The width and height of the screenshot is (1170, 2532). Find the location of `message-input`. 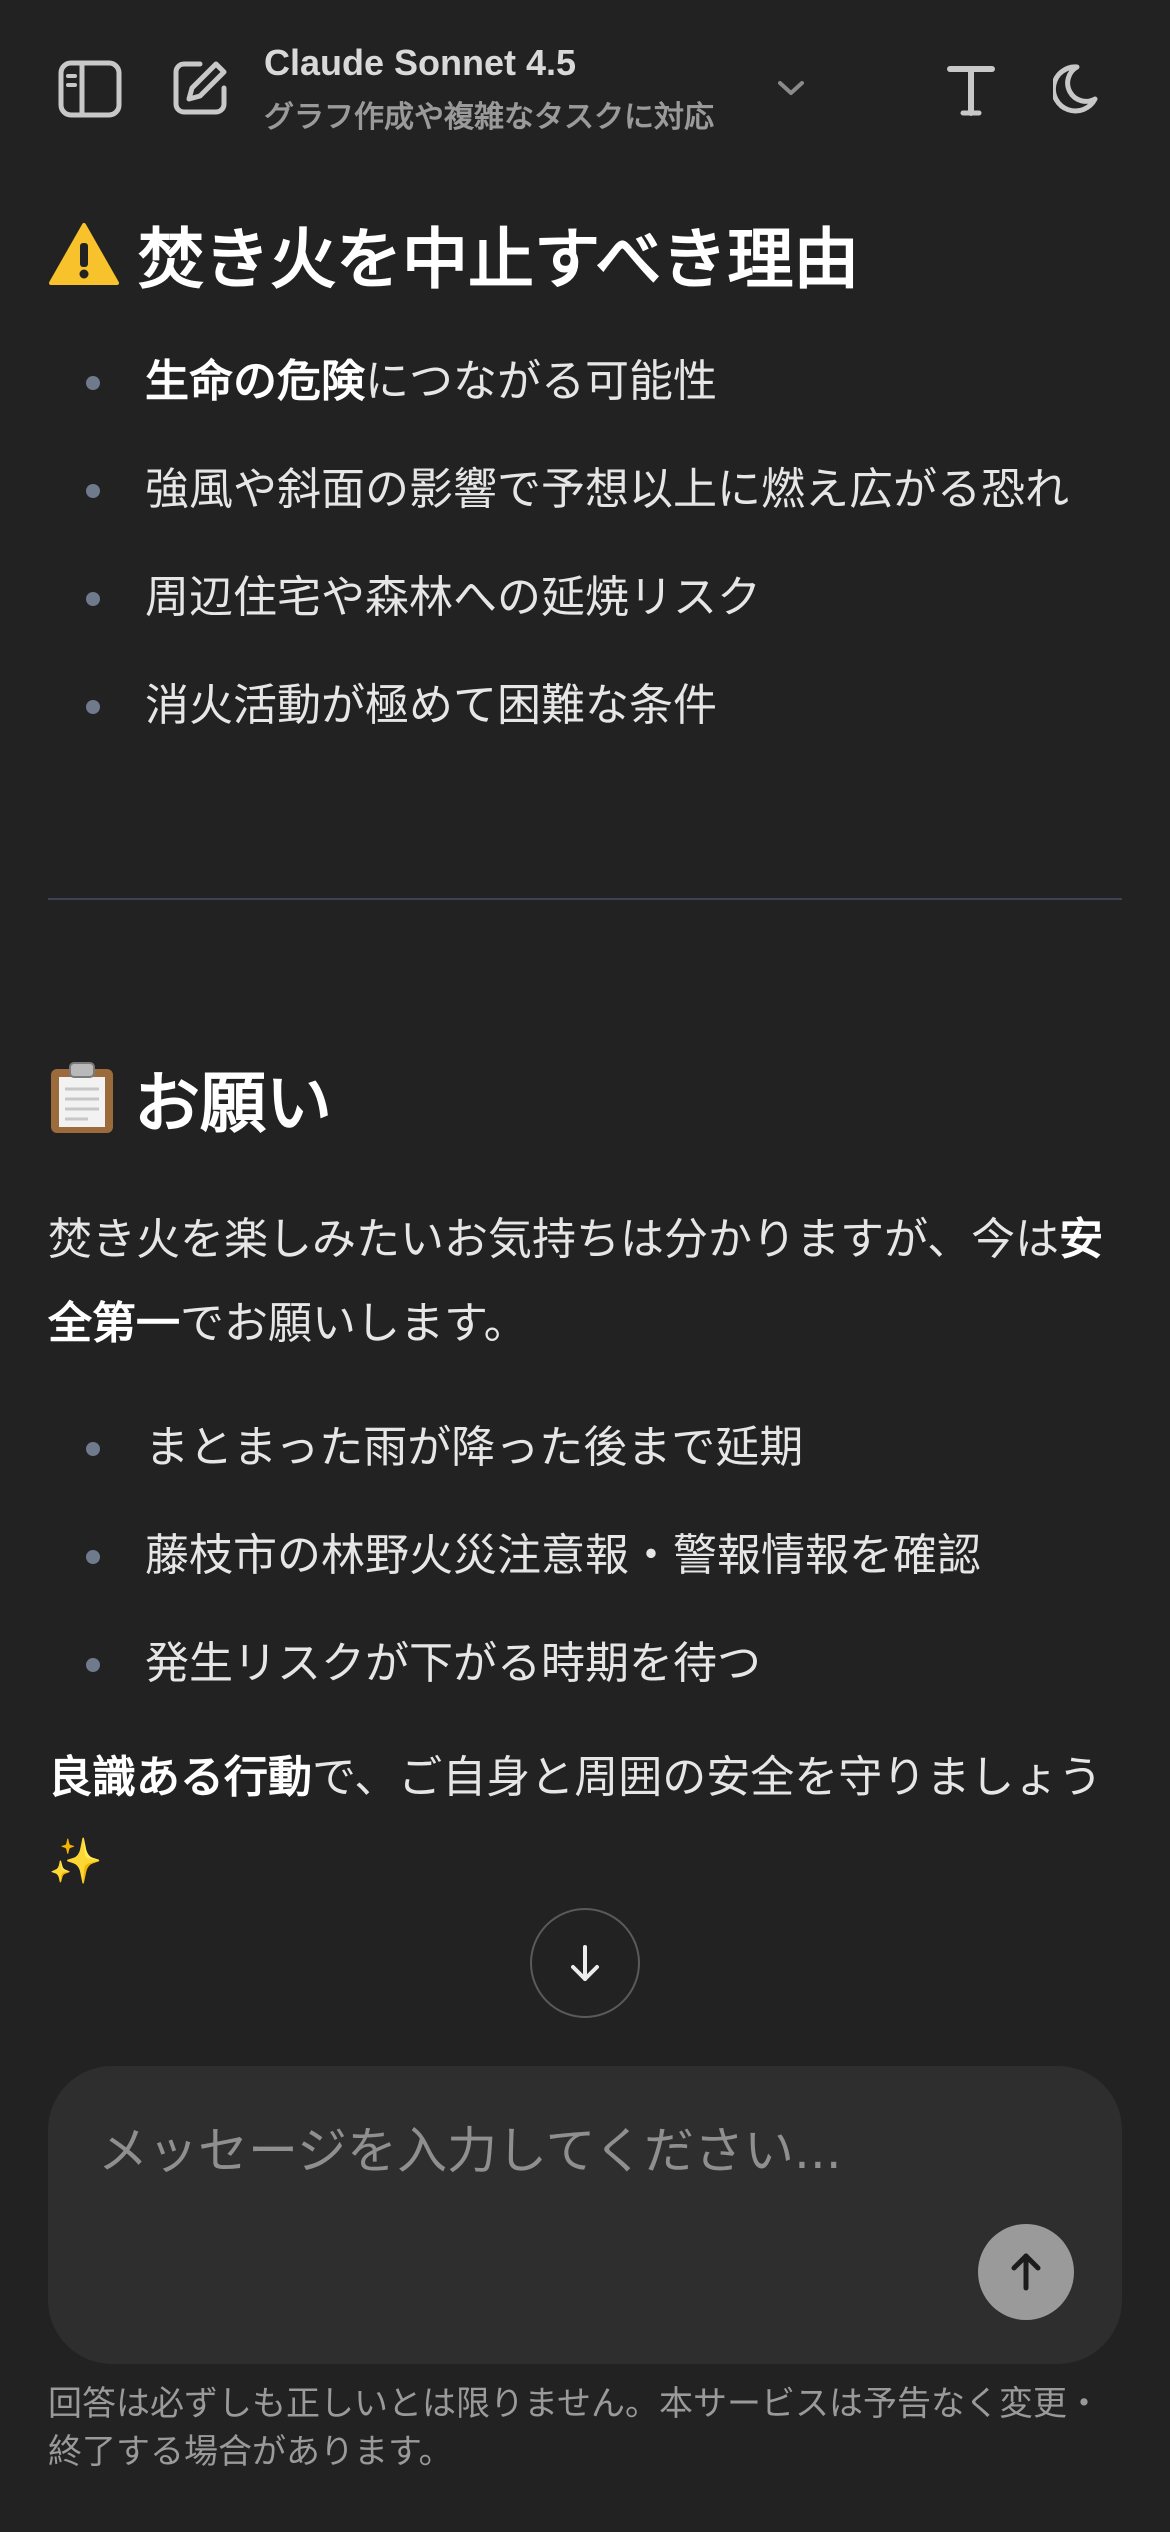

message-input is located at coordinates (576, 2151).